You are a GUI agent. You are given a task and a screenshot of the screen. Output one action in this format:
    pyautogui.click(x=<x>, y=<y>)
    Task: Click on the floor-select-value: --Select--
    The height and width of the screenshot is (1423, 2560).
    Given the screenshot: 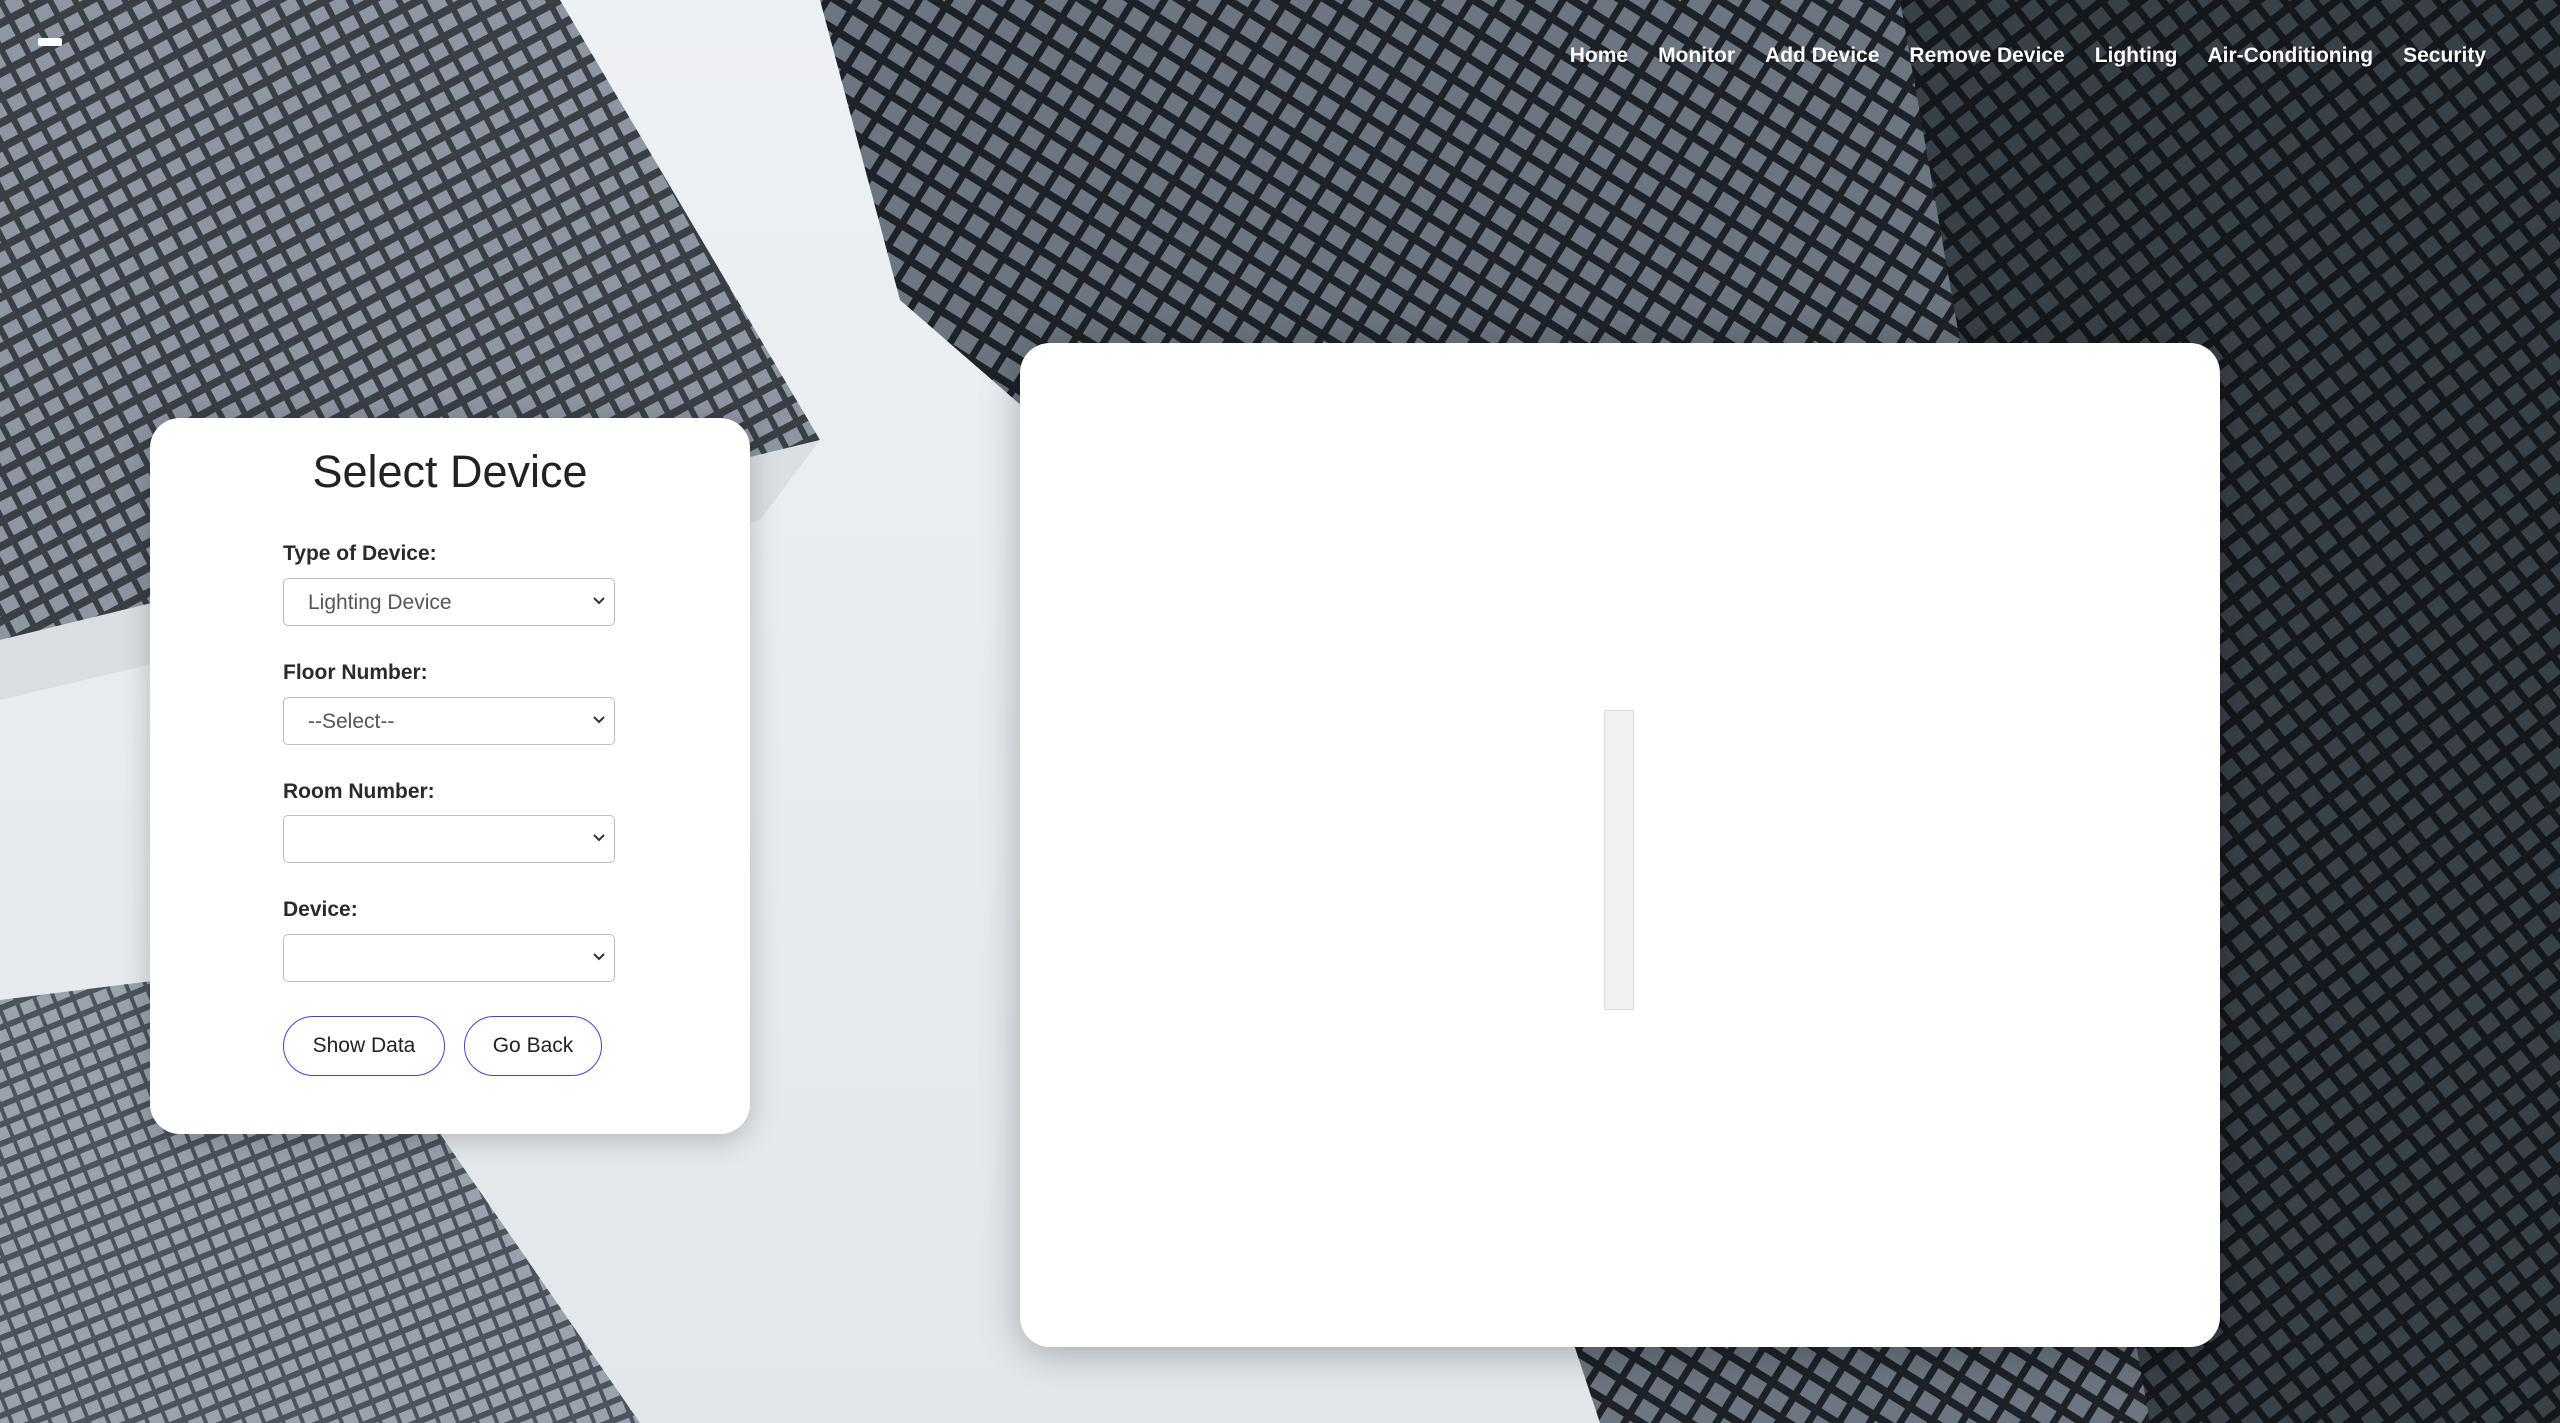 What is the action you would take?
    pyautogui.click(x=351, y=721)
    